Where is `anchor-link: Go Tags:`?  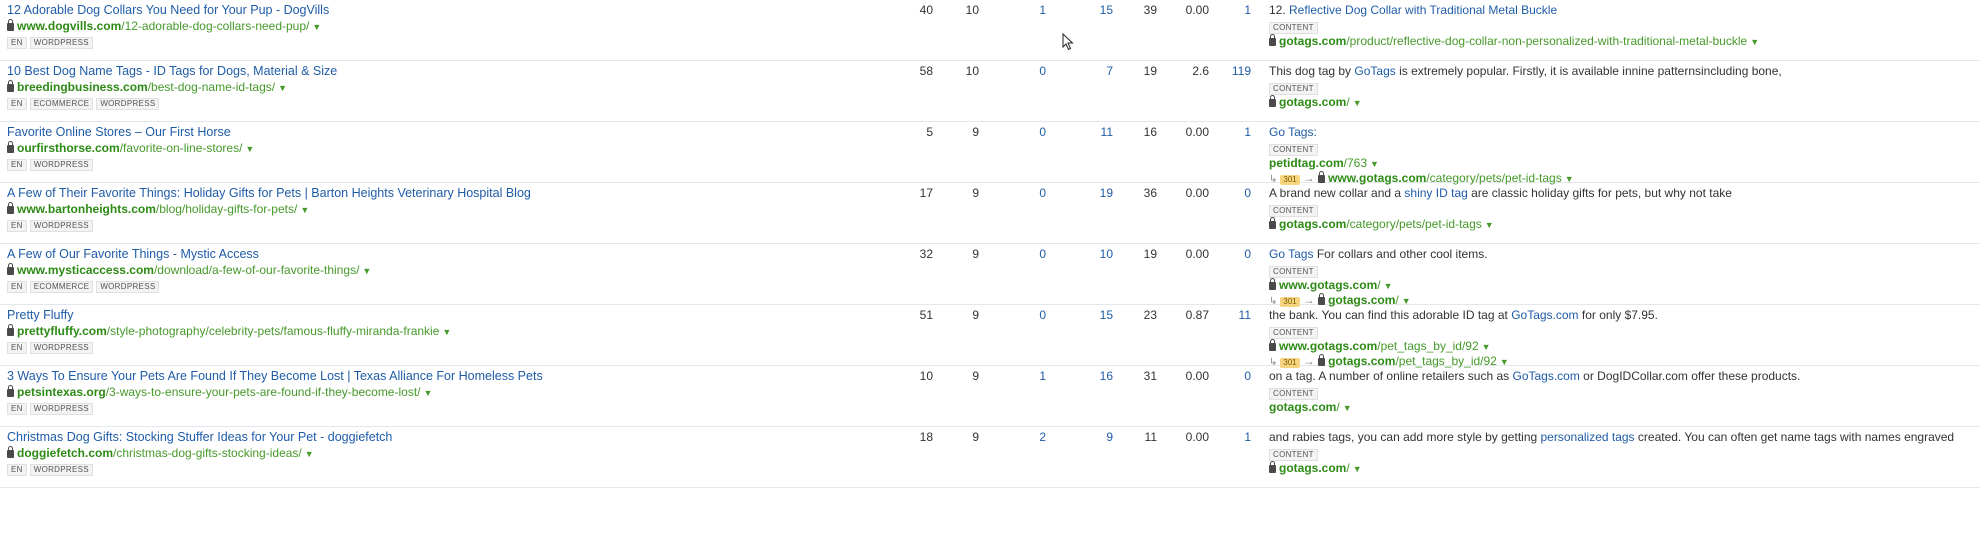
anchor-link: Go Tags: is located at coordinates (1293, 132).